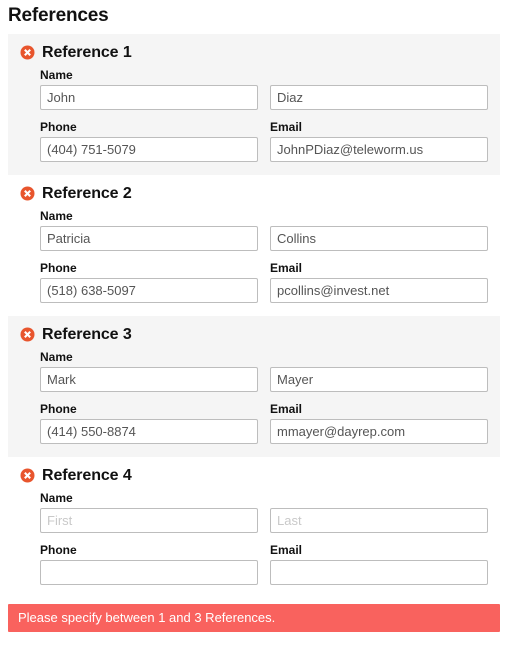 Image resolution: width=508 pixels, height=666 pixels. I want to click on reference-fields-2: Name Phone Email, so click(254, 255).